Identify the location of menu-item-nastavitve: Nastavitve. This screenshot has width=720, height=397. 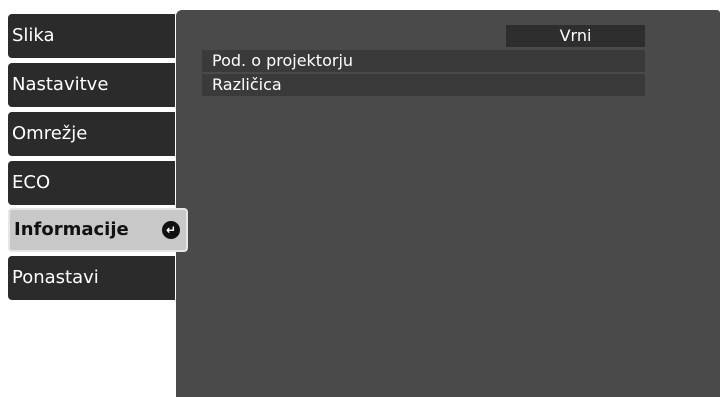
(91, 85).